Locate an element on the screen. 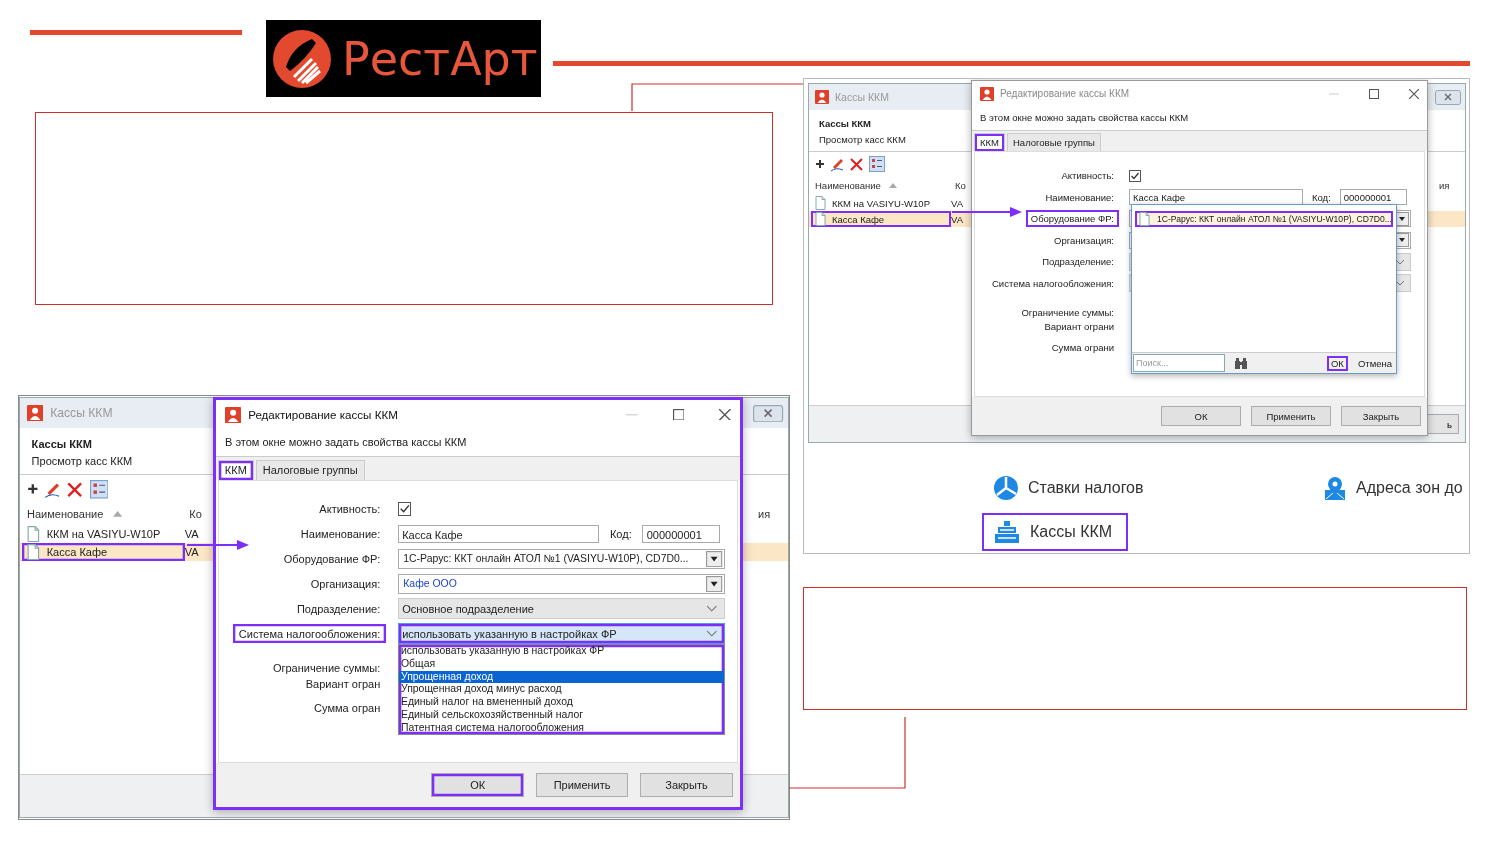 This screenshot has width=1500, height=843. brand-name: РестАрт is located at coordinates (440, 58).